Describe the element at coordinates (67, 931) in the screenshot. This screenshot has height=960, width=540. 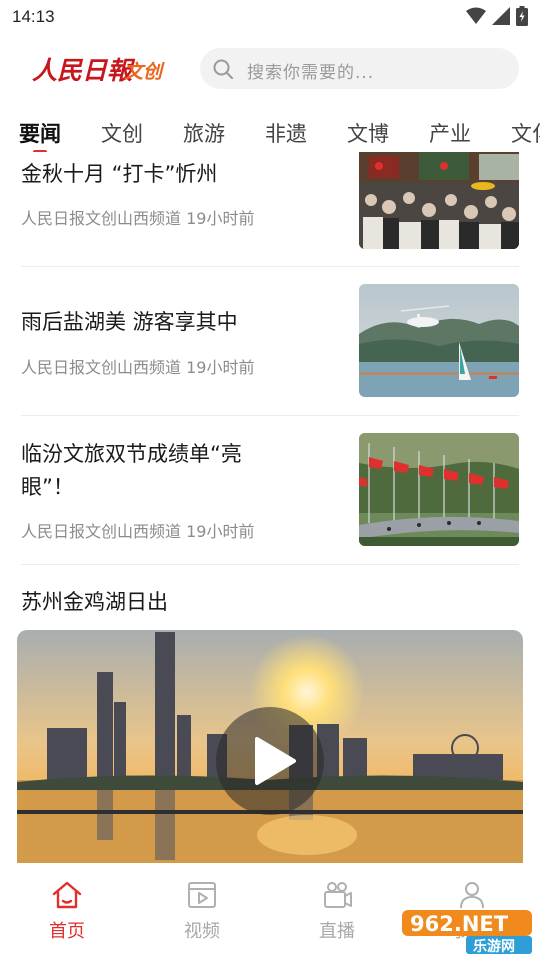
I see `nav-label: 首页` at that location.